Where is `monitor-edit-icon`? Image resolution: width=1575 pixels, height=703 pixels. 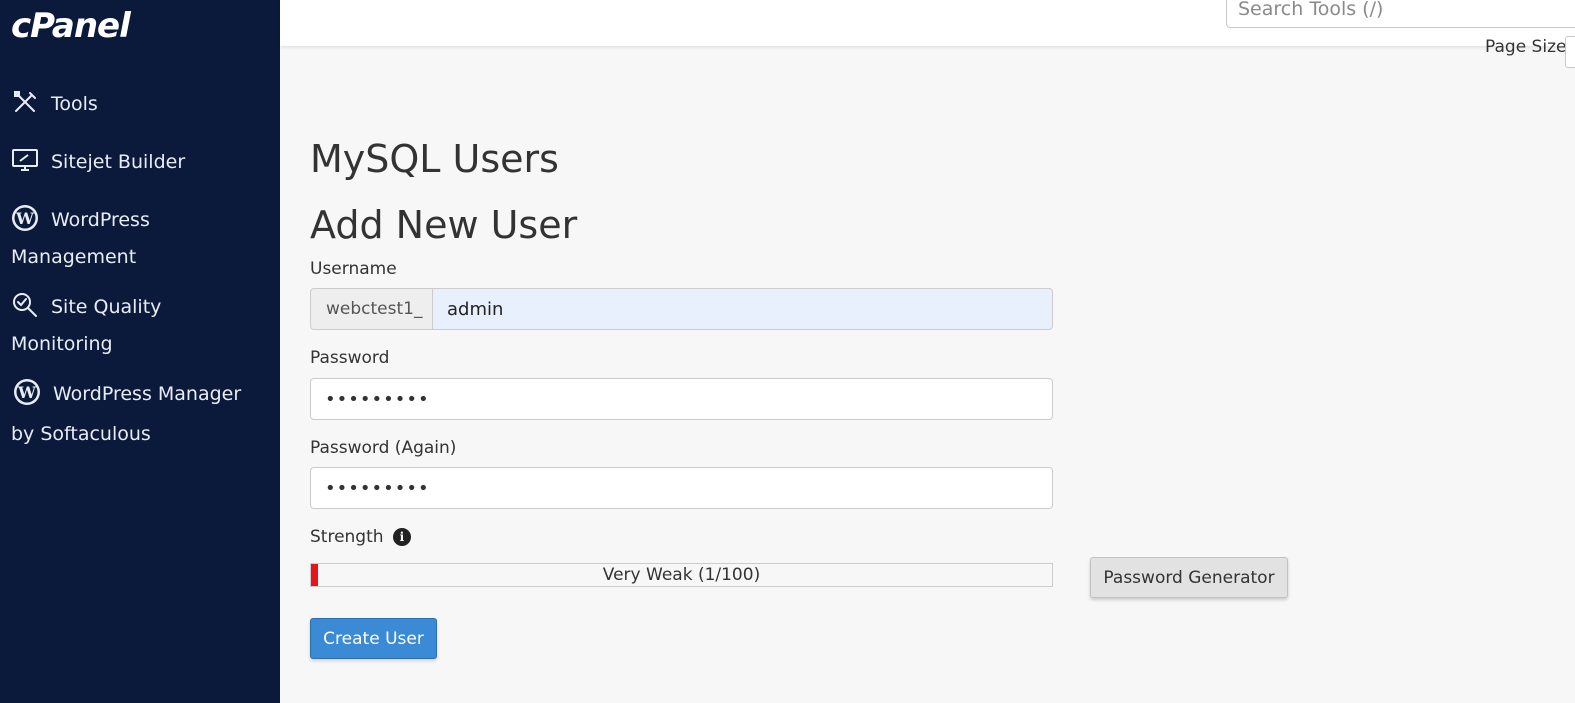 monitor-edit-icon is located at coordinates (25, 160).